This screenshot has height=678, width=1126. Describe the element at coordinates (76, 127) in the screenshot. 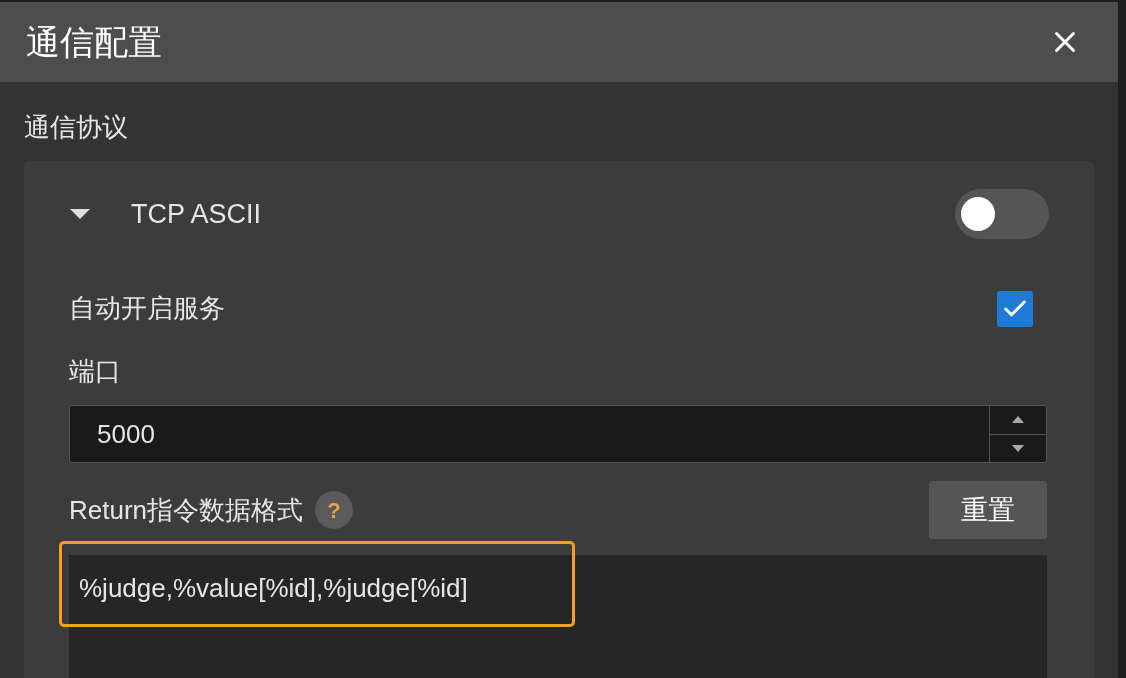

I see `section-label: 通信协议` at that location.